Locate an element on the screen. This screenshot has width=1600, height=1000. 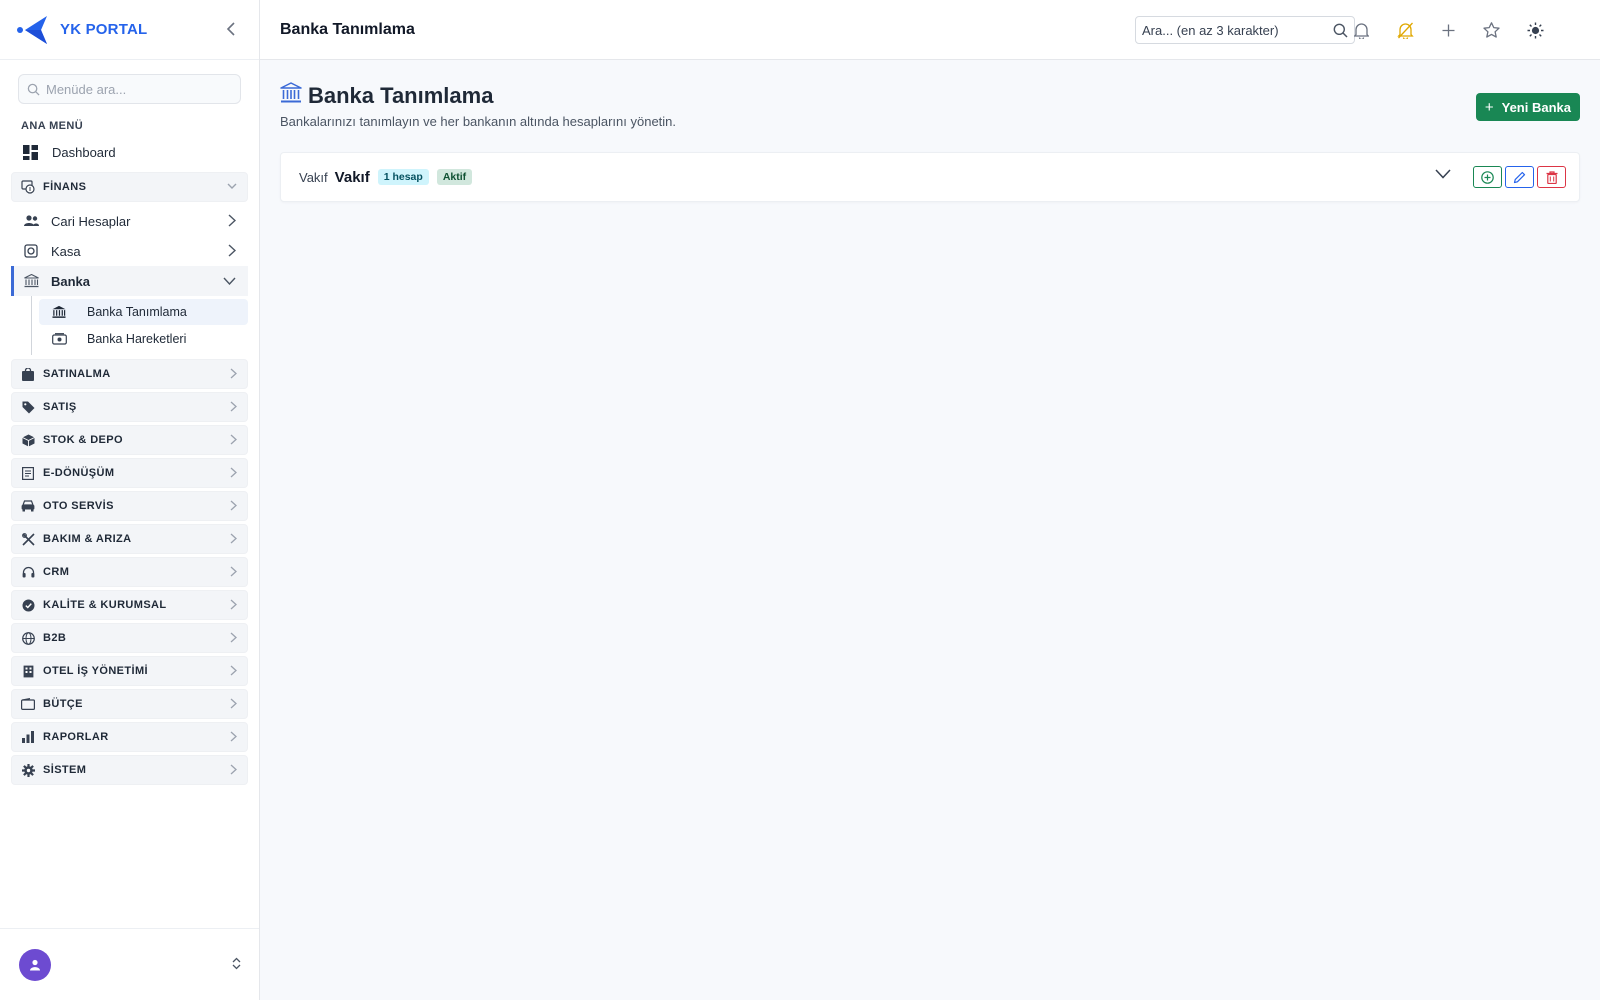
dashboard-icon is located at coordinates (30, 152).